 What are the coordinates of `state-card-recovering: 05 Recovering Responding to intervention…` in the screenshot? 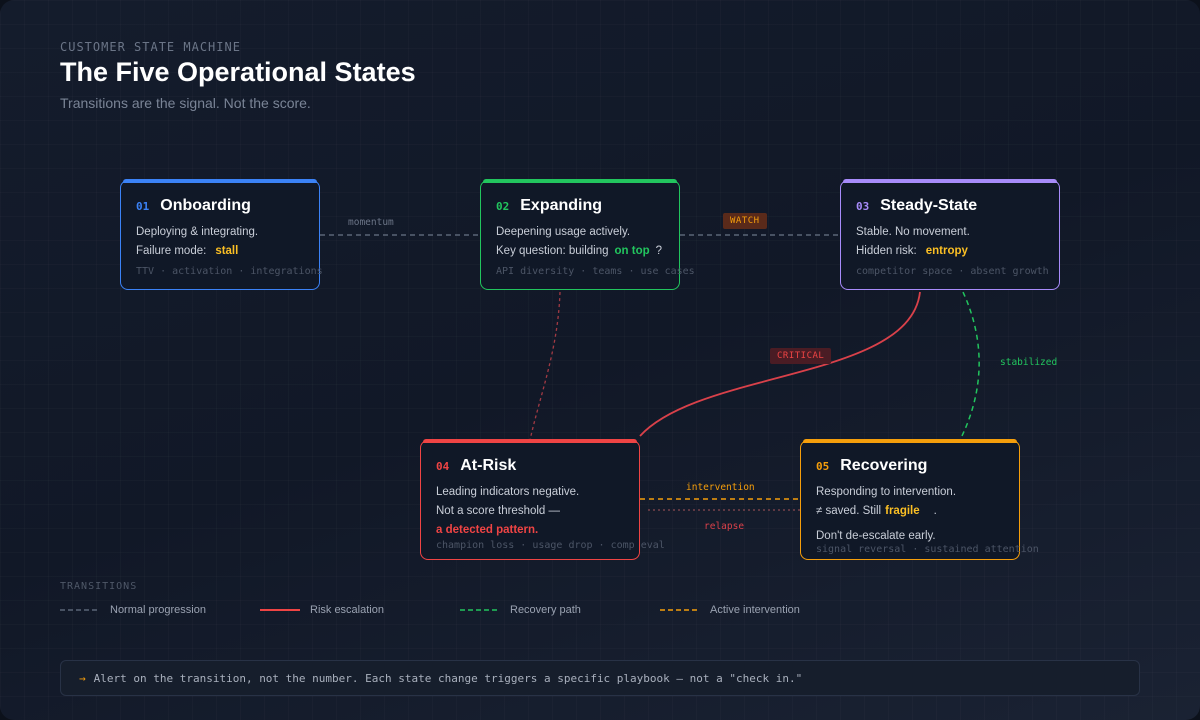 It's located at (919, 499).